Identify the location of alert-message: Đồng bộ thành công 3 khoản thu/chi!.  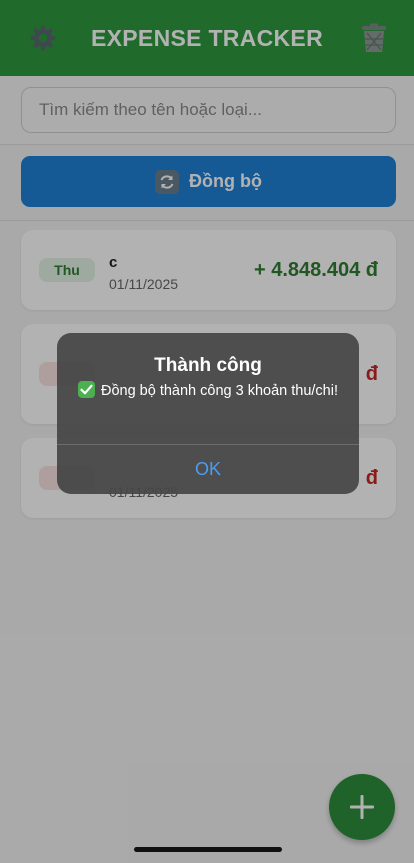
(219, 391).